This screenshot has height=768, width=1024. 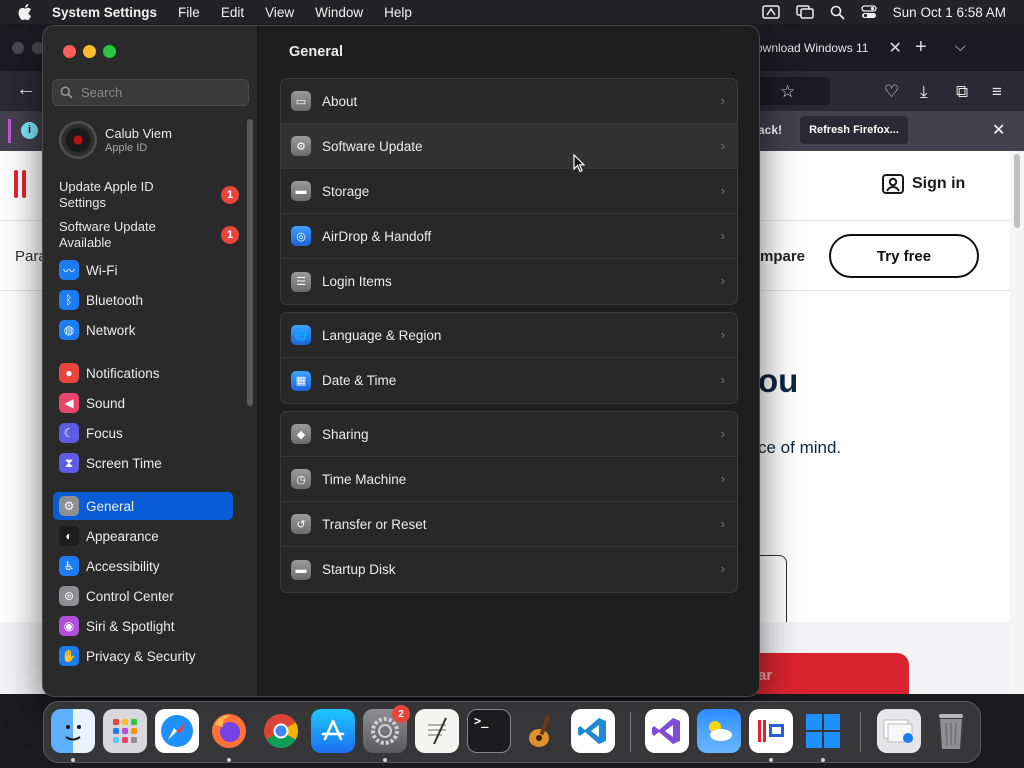 I want to click on menu-edit: Edit, so click(x=232, y=12).